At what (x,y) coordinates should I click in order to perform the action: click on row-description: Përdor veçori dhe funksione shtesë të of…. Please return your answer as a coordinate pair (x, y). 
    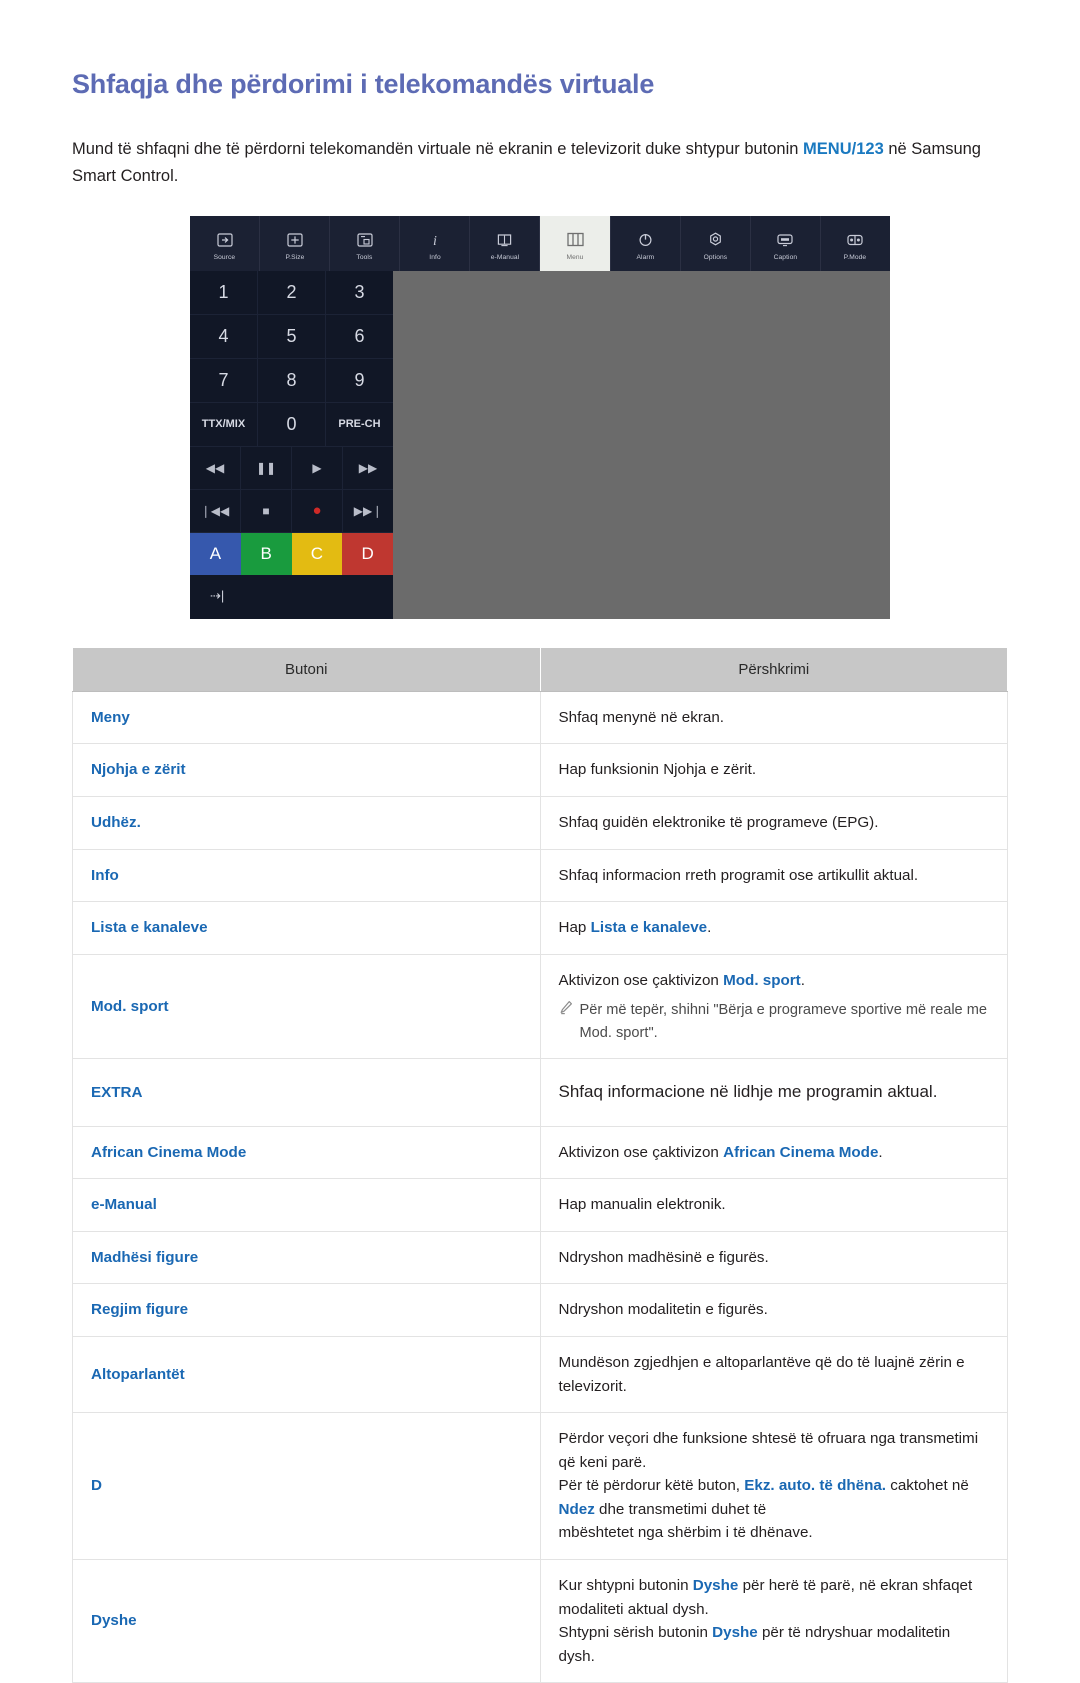
    Looking at the image, I should click on (773, 1486).